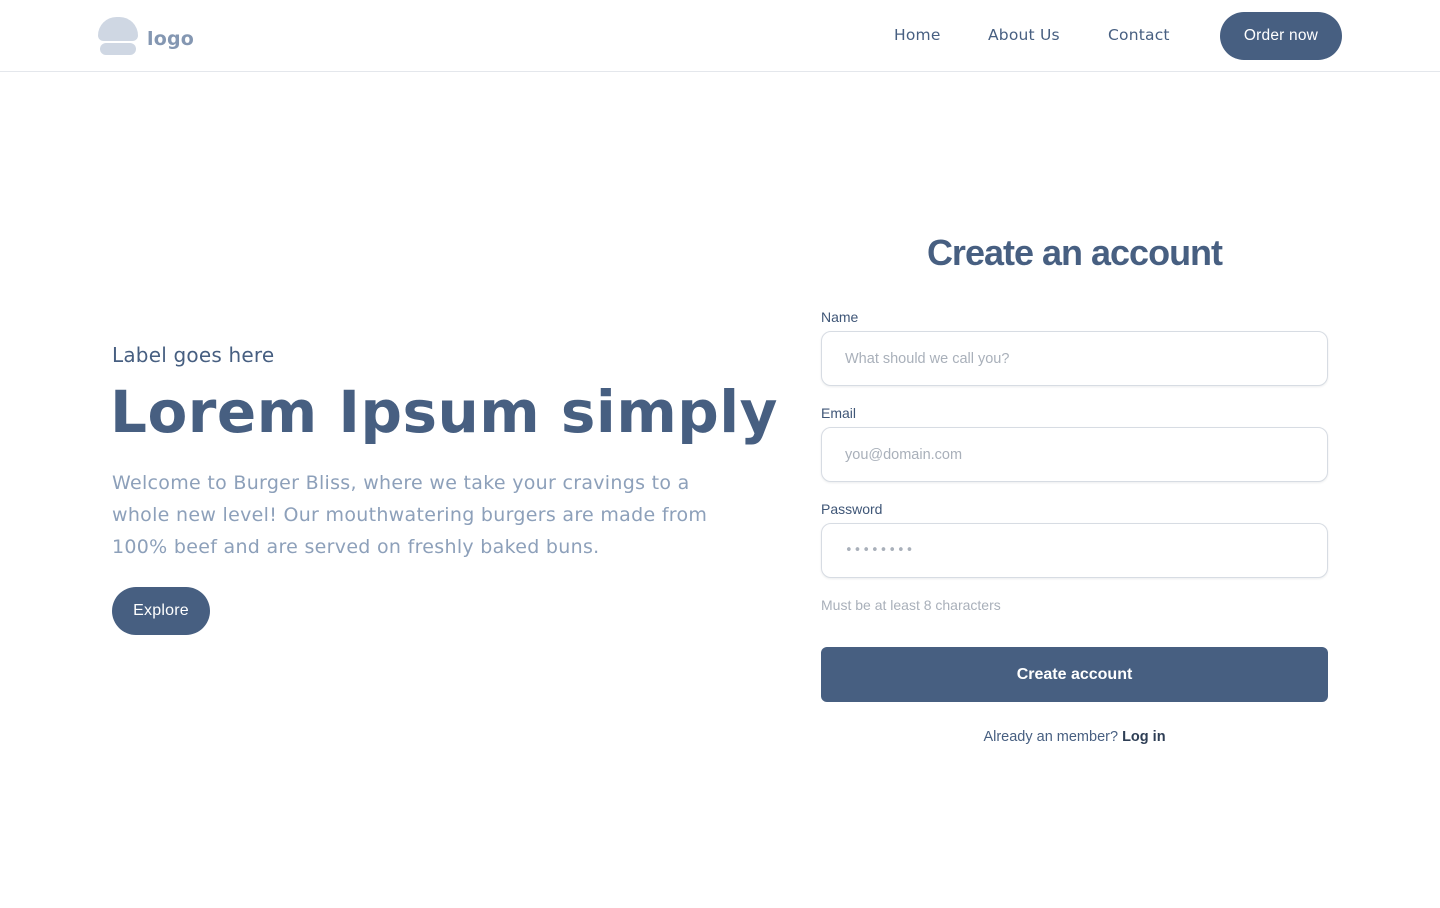 The width and height of the screenshot is (1440, 908). What do you see at coordinates (1074, 454) in the screenshot?
I see `email-input` at bounding box center [1074, 454].